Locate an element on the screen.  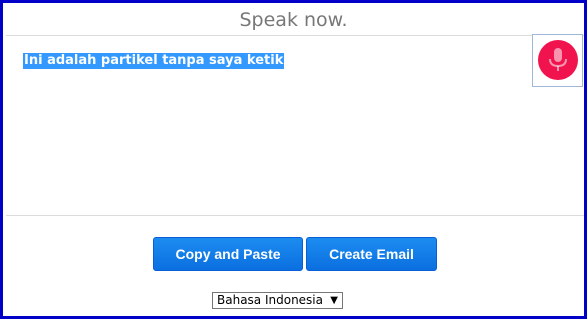
dropdown-arrow-icon: ▼ is located at coordinates (334, 300).